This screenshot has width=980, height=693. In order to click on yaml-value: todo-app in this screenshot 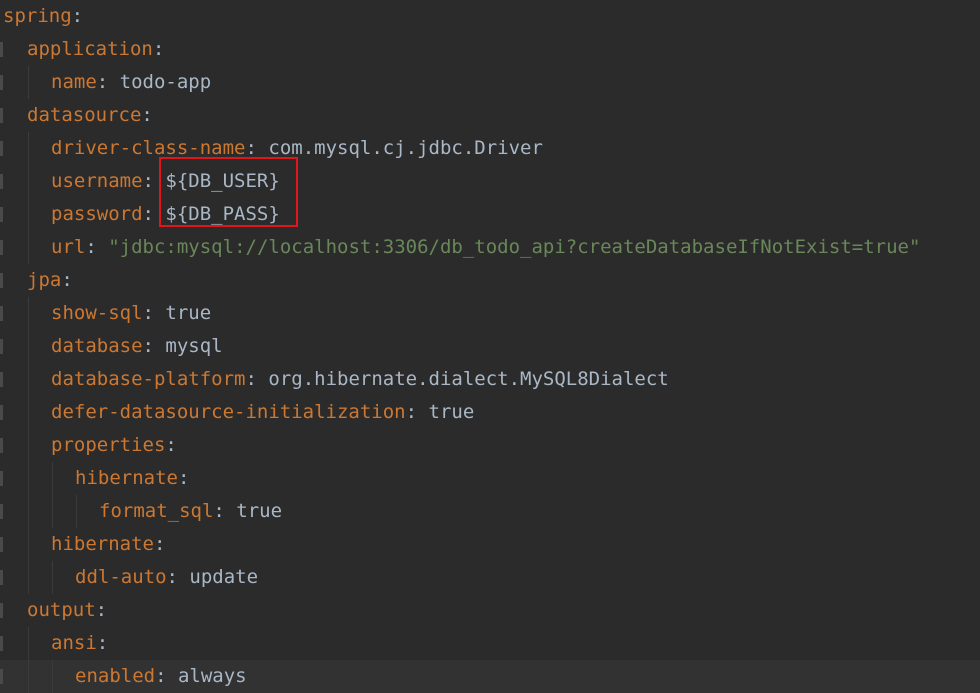, I will do `click(165, 82)`.